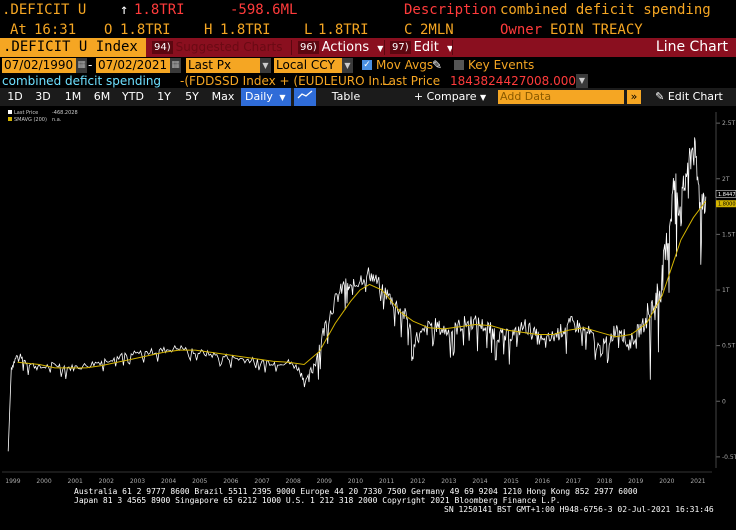 Image resolution: width=736 pixels, height=530 pixels. I want to click on suggested-charts-label: Suggested Charts, so click(229, 47).